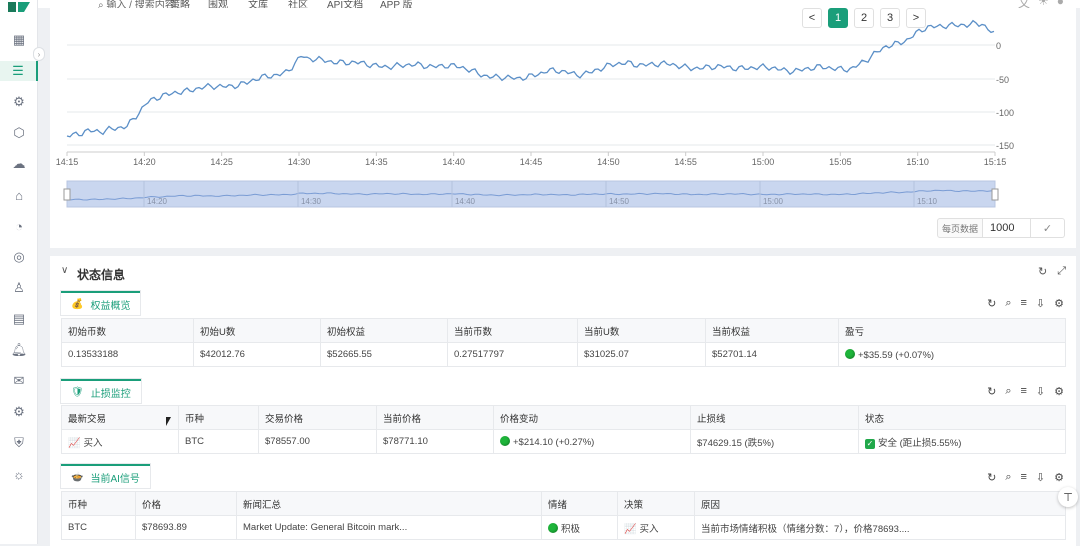 The image size is (1080, 546). What do you see at coordinates (19, 8) in the screenshot?
I see `app-logo` at bounding box center [19, 8].